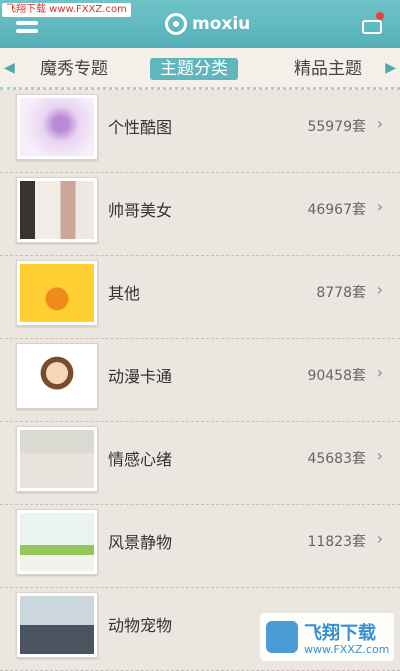 This screenshot has width=400, height=671. Describe the element at coordinates (9, 68) in the screenshot. I see `tabs-left-arrow-icon: ◀` at that location.